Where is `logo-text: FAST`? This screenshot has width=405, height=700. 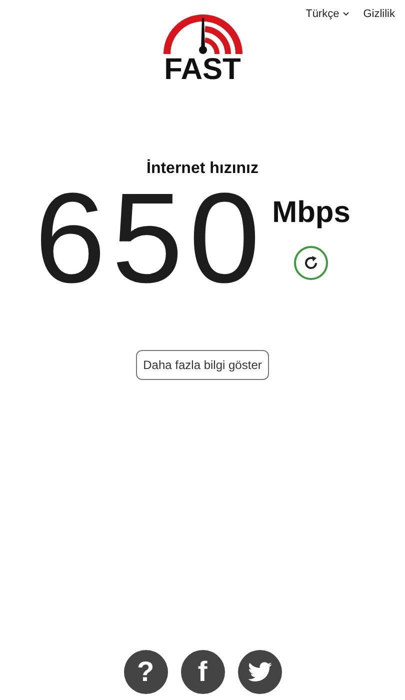 logo-text: FAST is located at coordinates (202, 70).